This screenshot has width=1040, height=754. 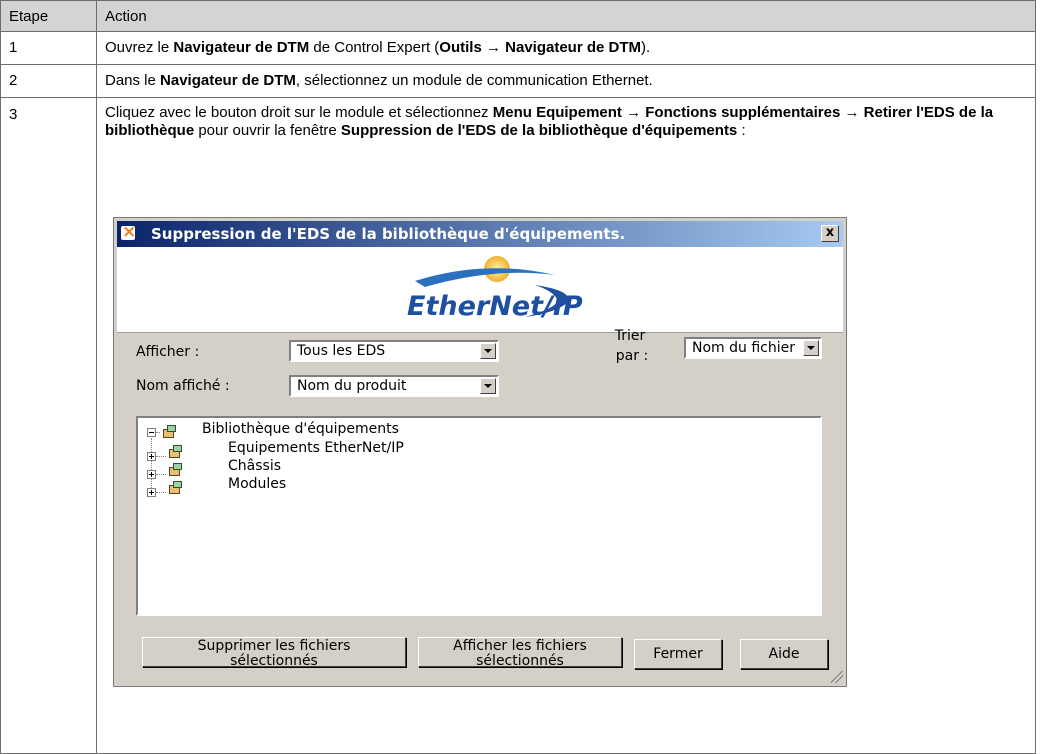 What do you see at coordinates (300, 429) in the screenshot?
I see `tree-root: Bibliothèque d'équipements` at bounding box center [300, 429].